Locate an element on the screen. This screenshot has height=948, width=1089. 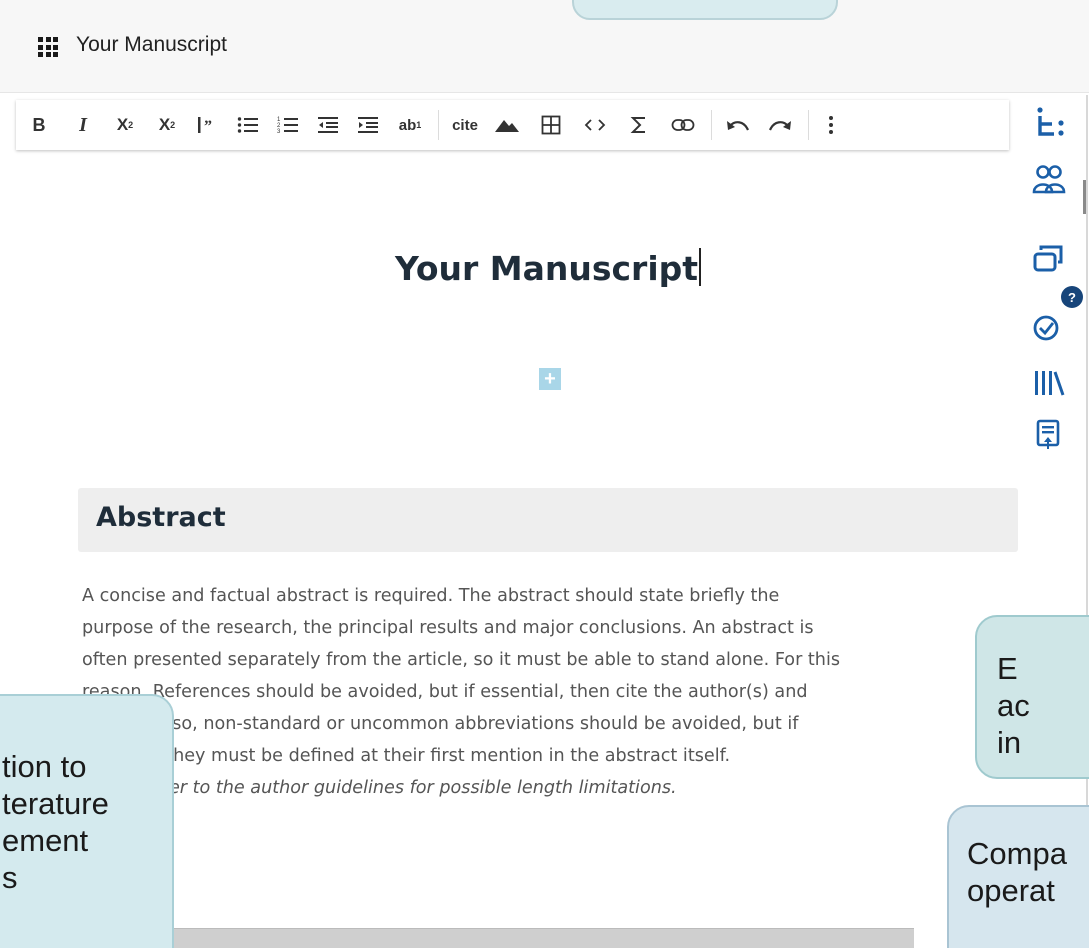
checks-tool is located at coordinates (1049, 325).